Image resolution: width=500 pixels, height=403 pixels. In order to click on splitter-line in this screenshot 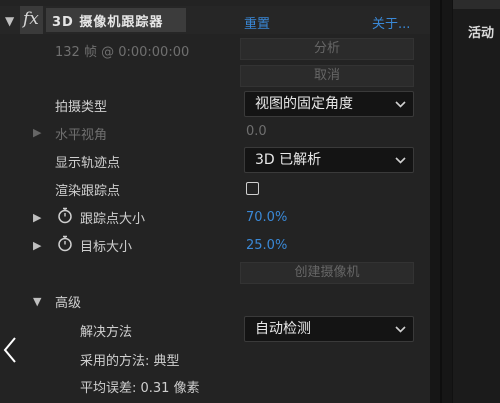, I will do `click(441, 201)`.